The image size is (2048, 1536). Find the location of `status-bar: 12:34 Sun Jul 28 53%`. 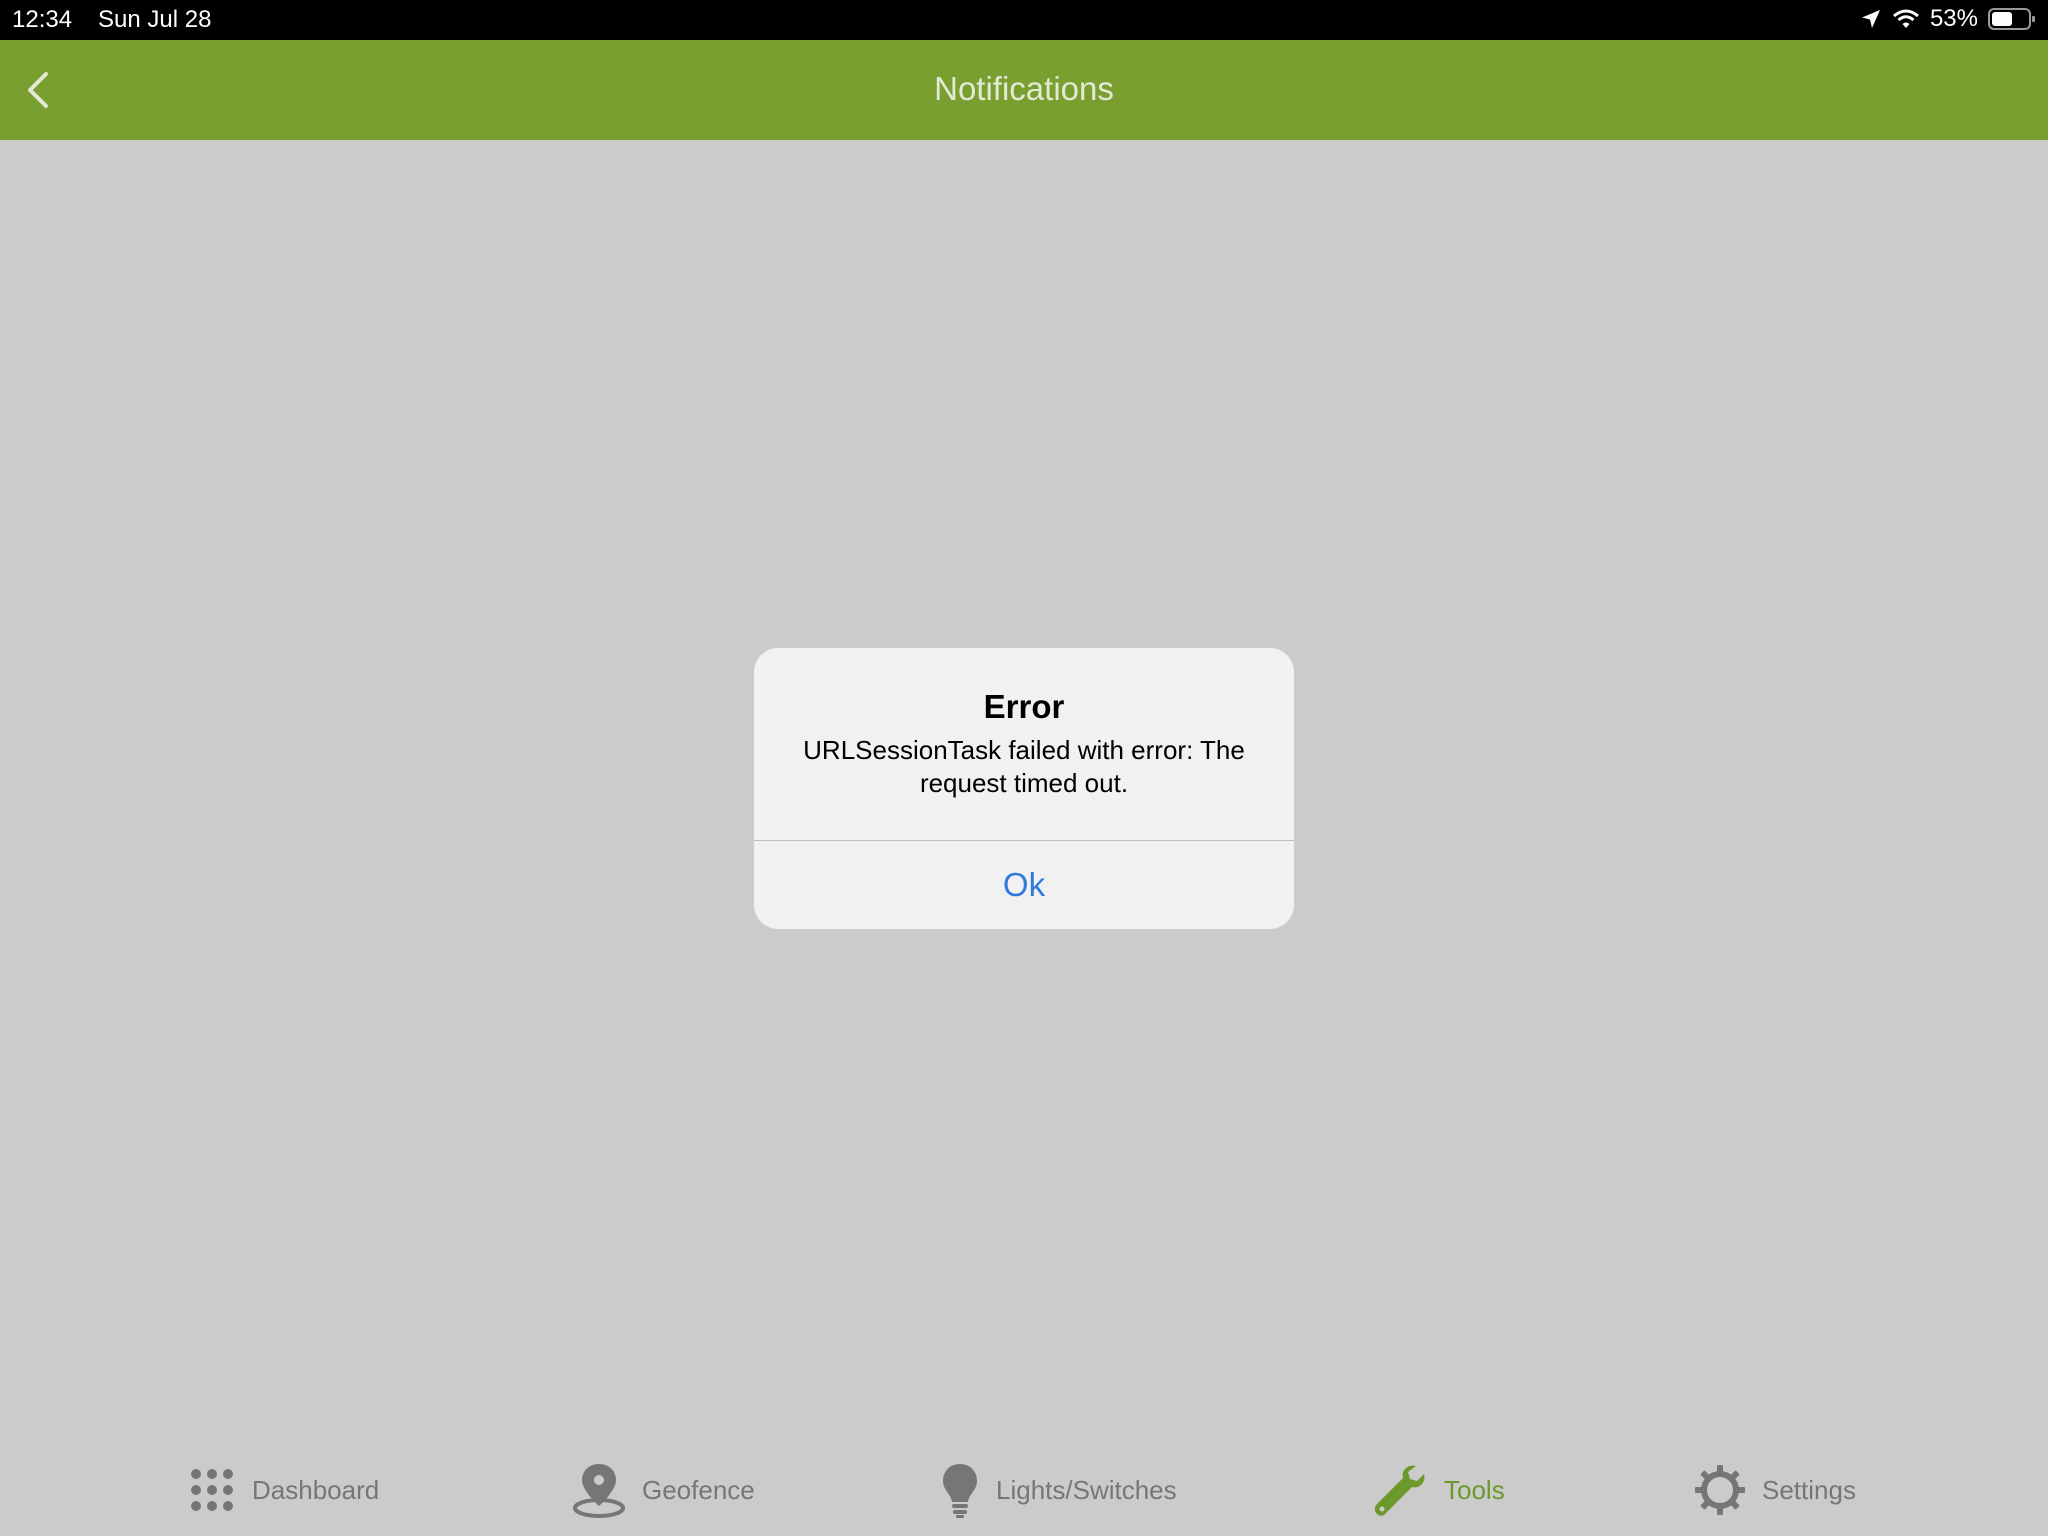

status-bar: 12:34 Sun Jul 28 53% is located at coordinates (1024, 20).